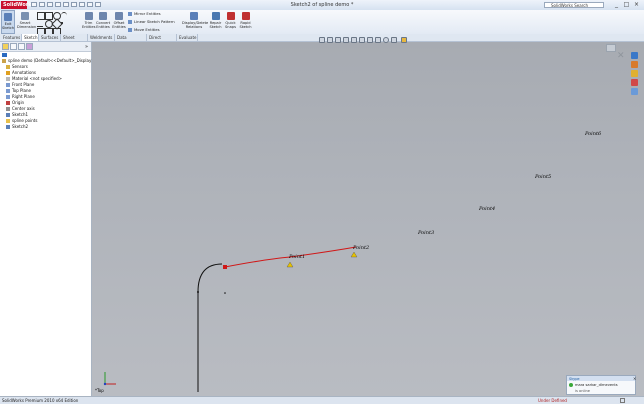  I want to click on edit-appearance-icon, so click(378, 40).